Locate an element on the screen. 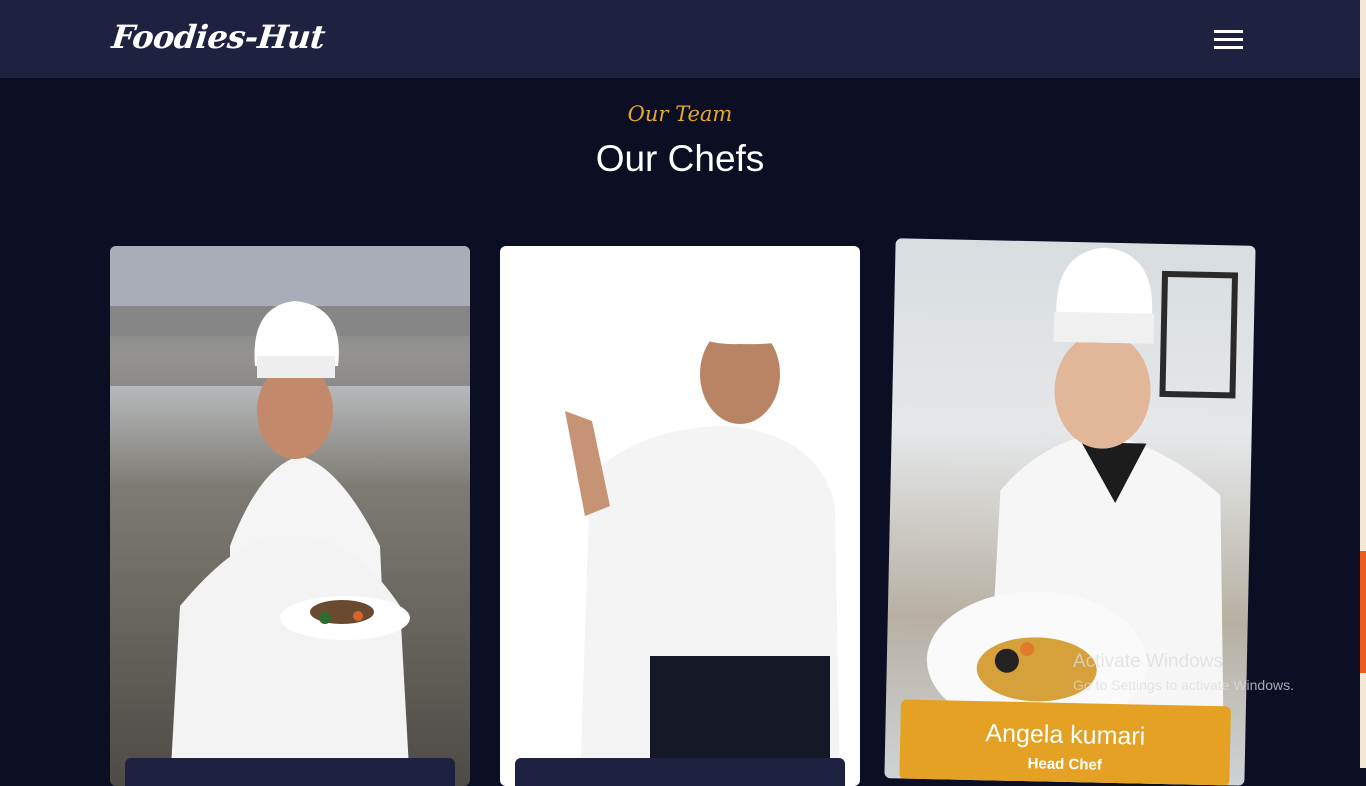 The height and width of the screenshot is (786, 1366). activate-windows-subtitle: Go to Settings to activate Windows. is located at coordinates (1183, 685).